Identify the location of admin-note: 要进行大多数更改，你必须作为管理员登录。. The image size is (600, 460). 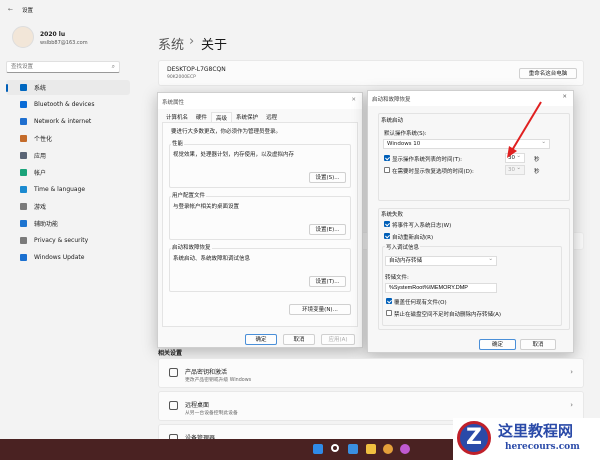
(226, 132).